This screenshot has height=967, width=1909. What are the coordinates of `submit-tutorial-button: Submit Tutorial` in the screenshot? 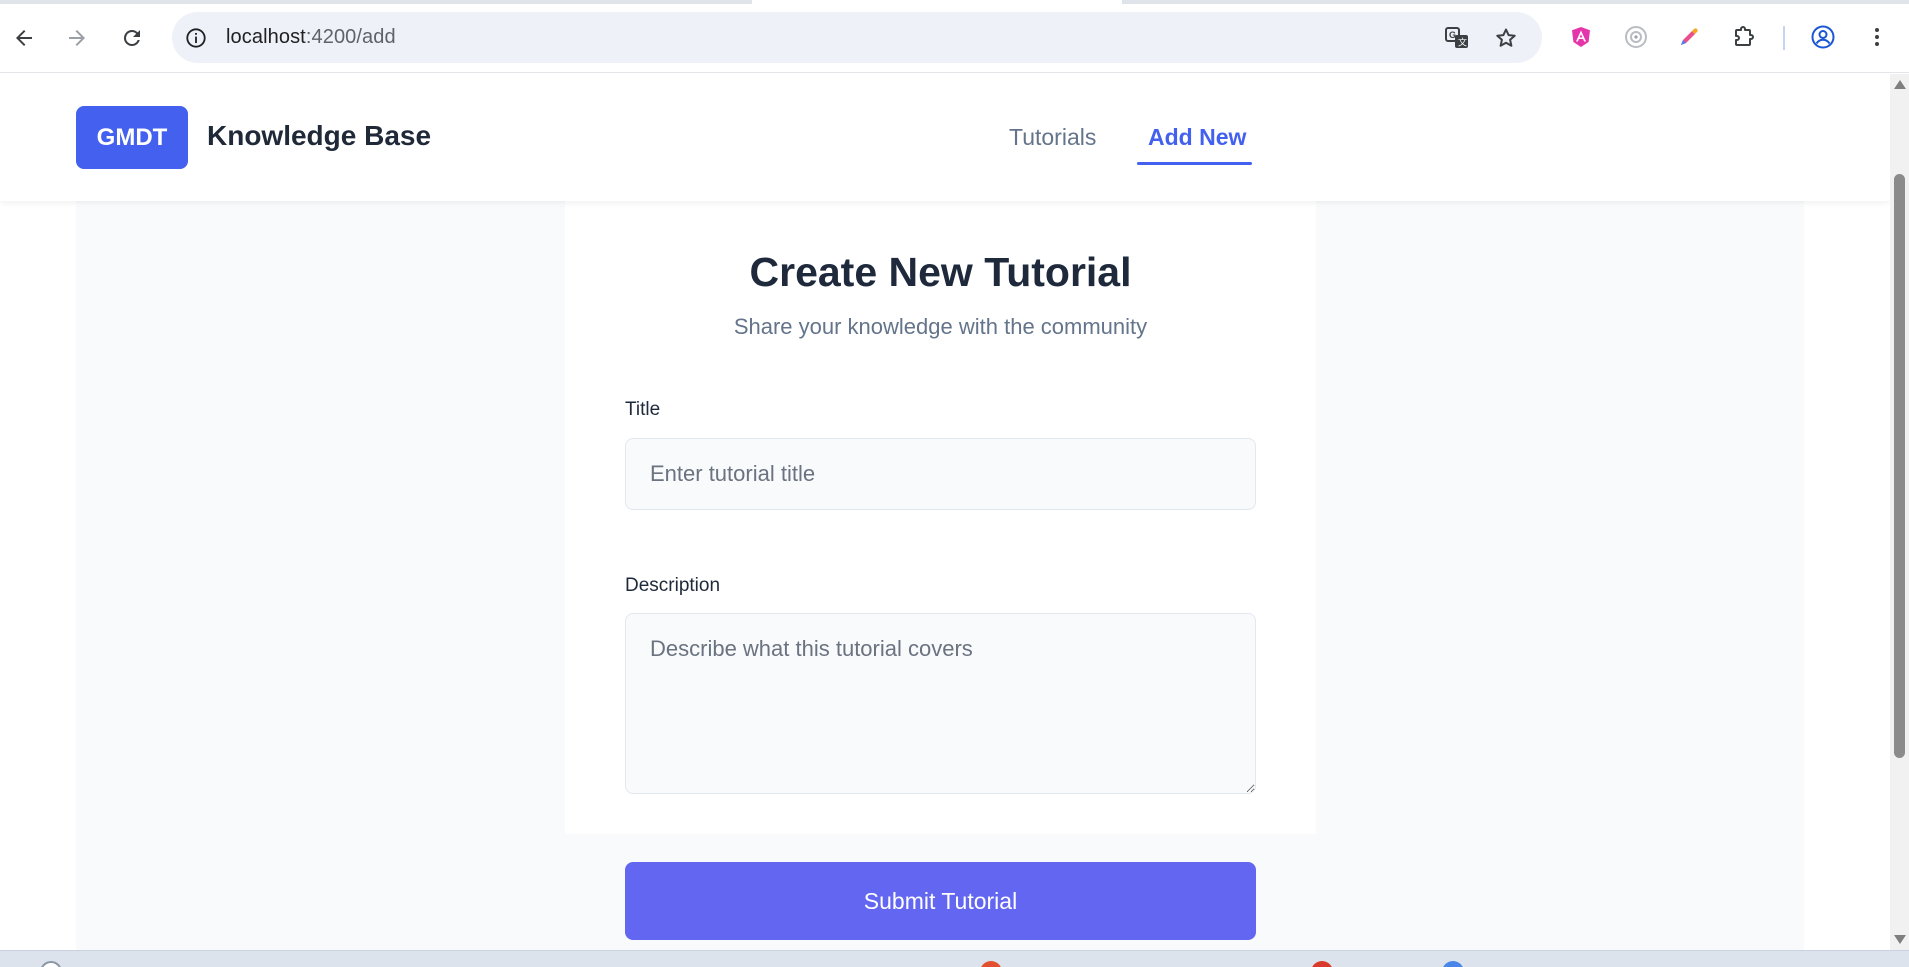 It's located at (940, 901).